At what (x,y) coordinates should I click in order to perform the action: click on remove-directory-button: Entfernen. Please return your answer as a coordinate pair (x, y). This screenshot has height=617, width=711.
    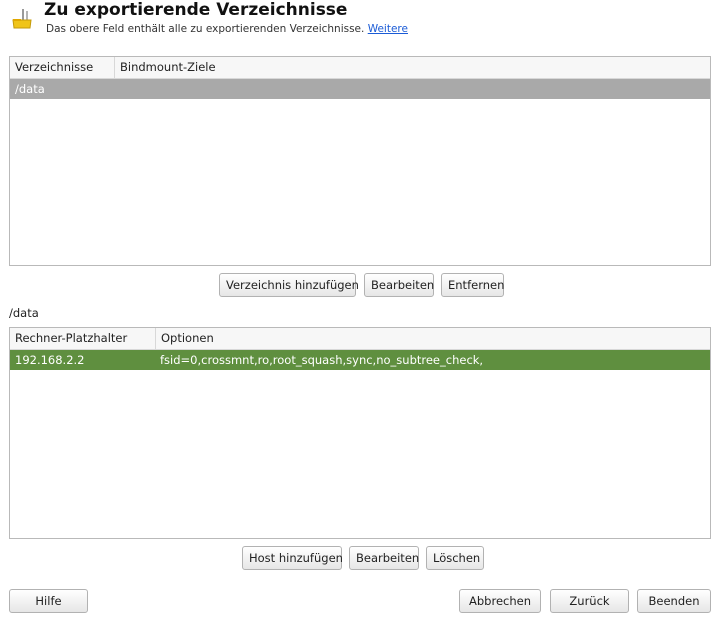
    Looking at the image, I should click on (472, 285).